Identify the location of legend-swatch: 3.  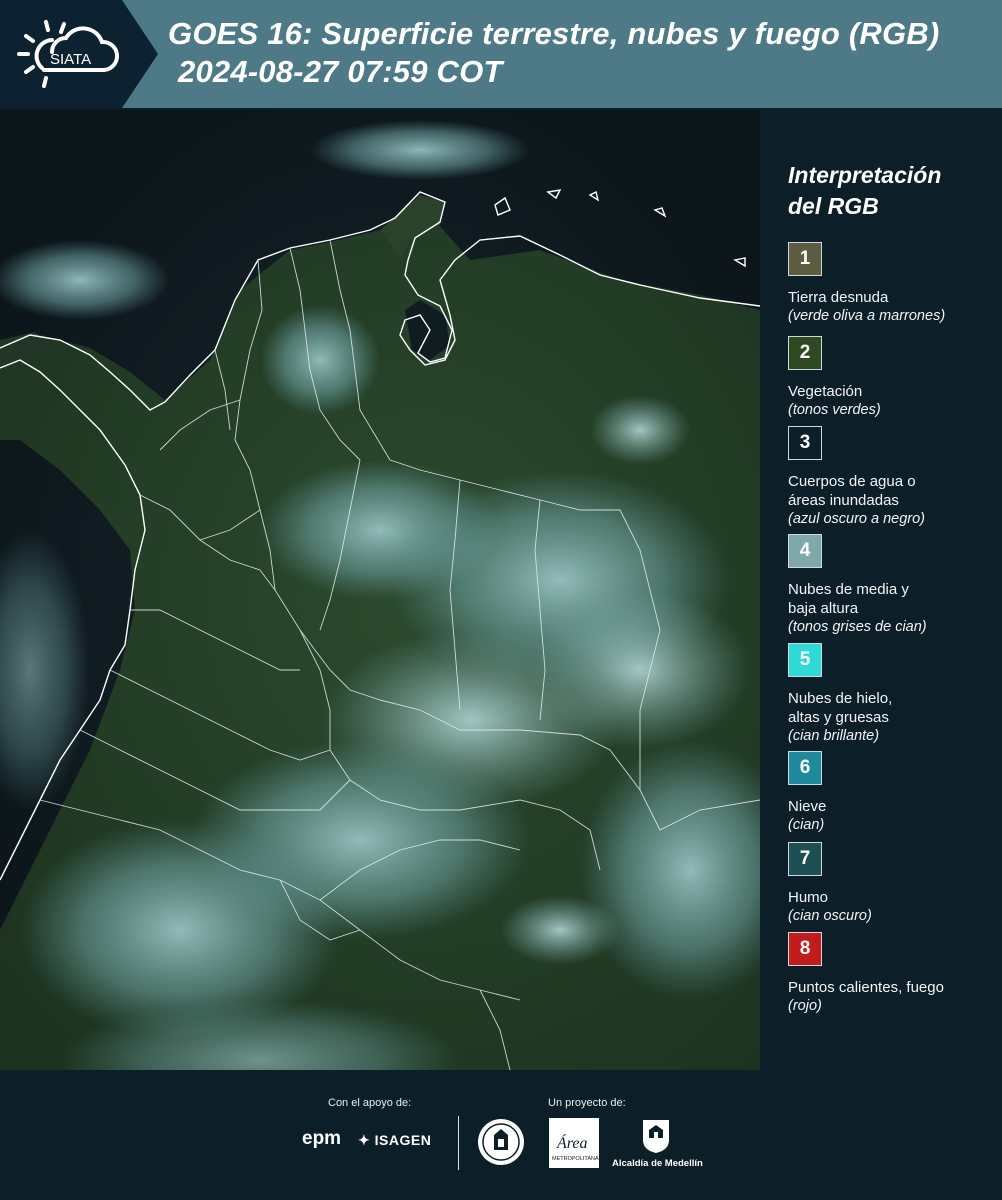
(805, 443).